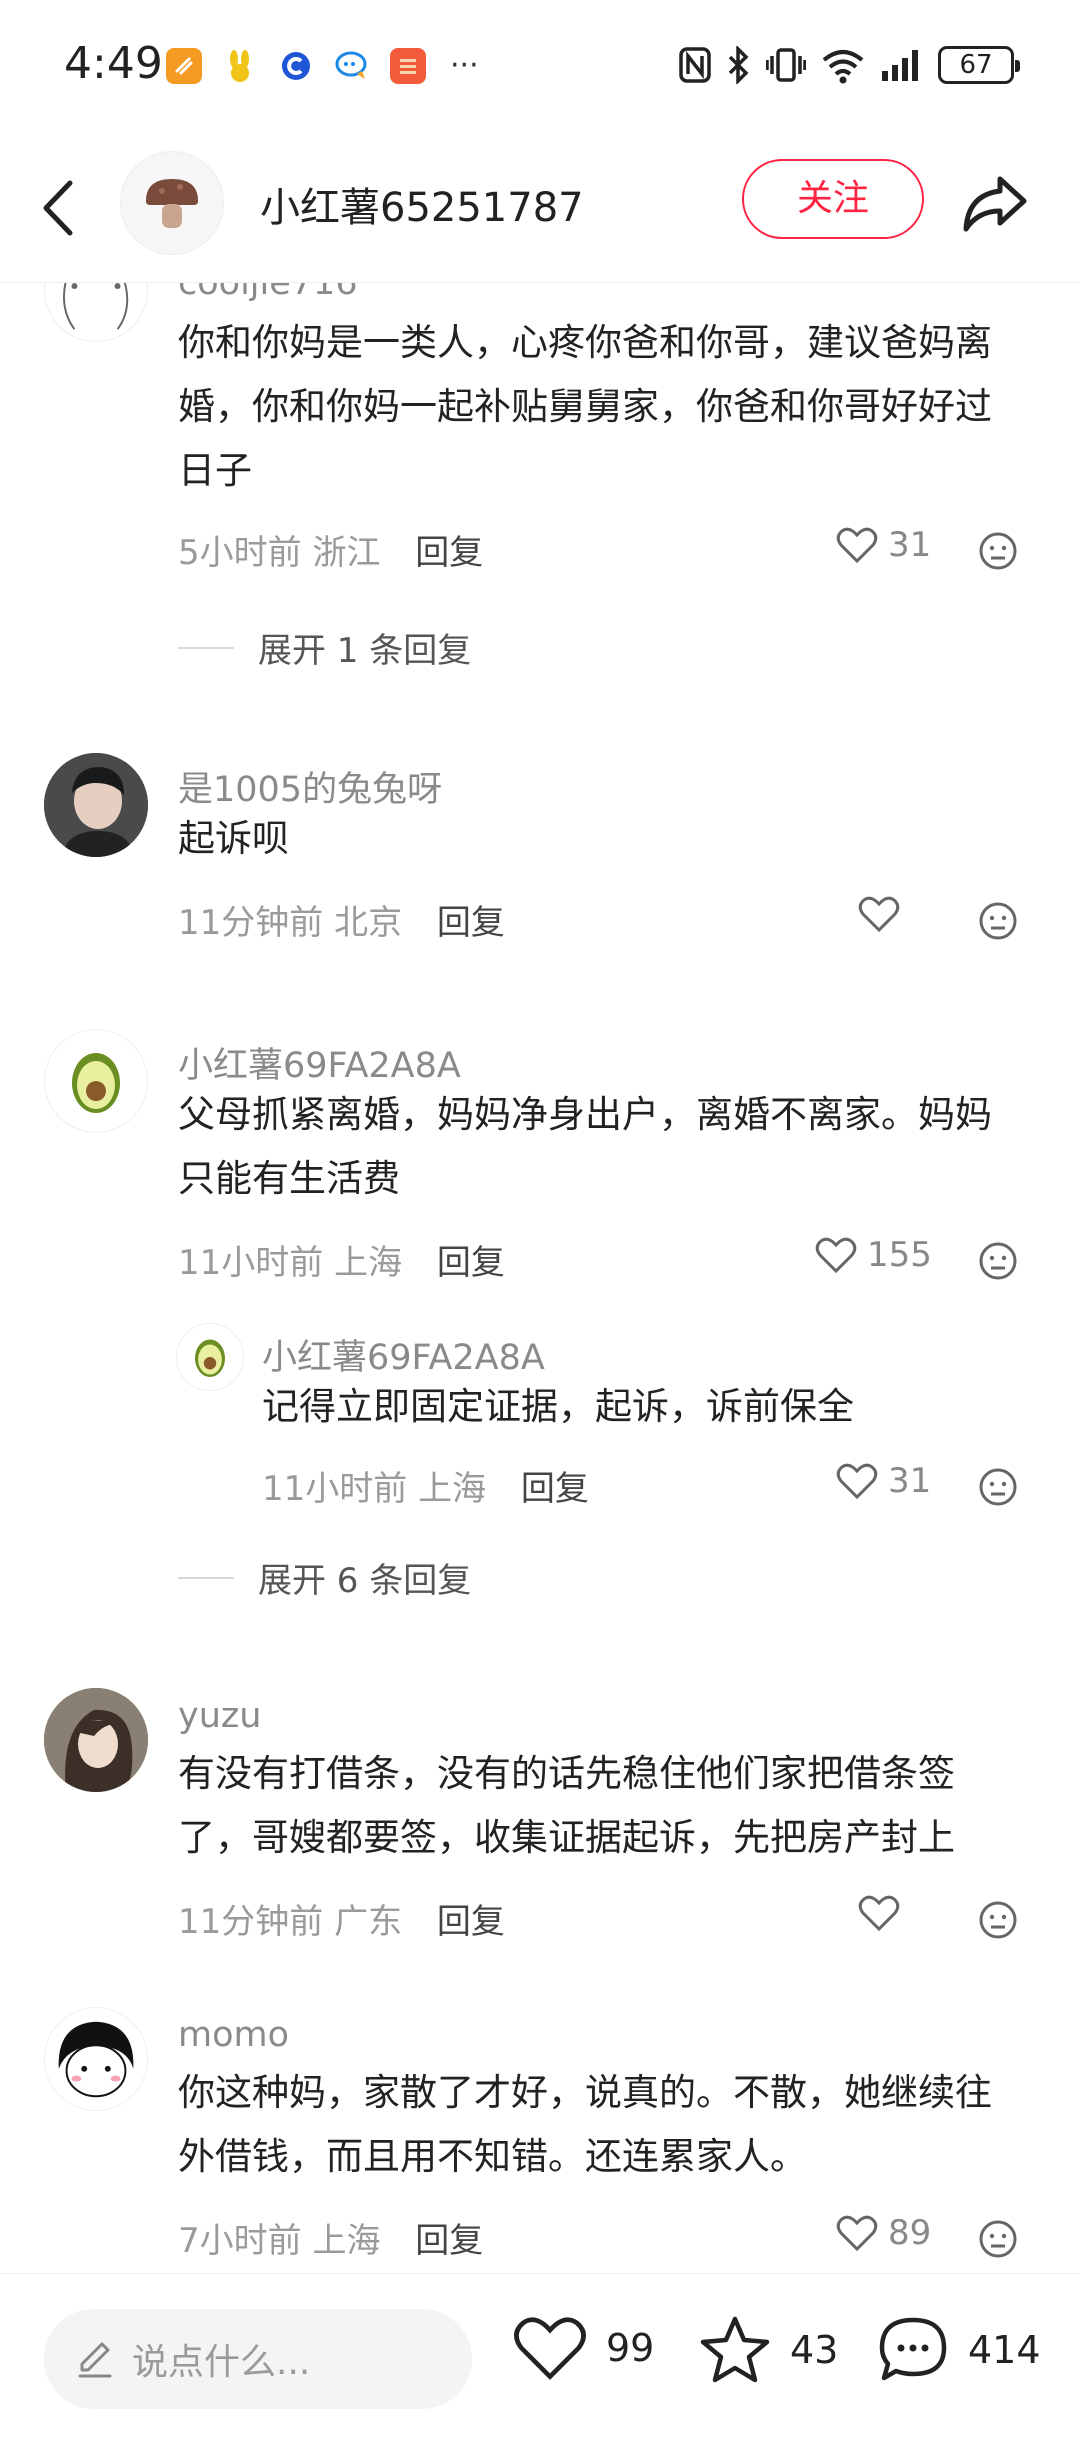 The height and width of the screenshot is (2438, 1080). Describe the element at coordinates (113, 63) in the screenshot. I see `status-time: 4:49` at that location.